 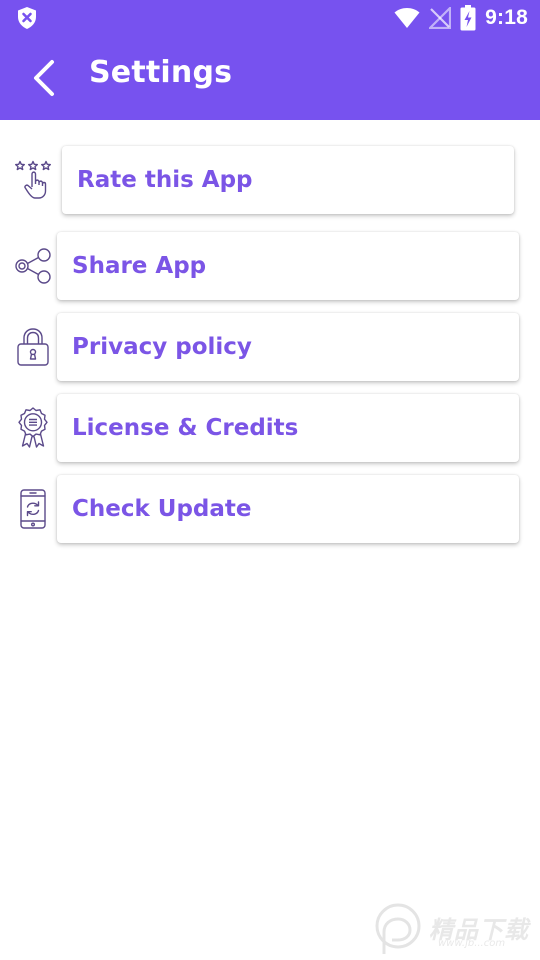 What do you see at coordinates (33, 268) in the screenshot?
I see `share-nodes-icon` at bounding box center [33, 268].